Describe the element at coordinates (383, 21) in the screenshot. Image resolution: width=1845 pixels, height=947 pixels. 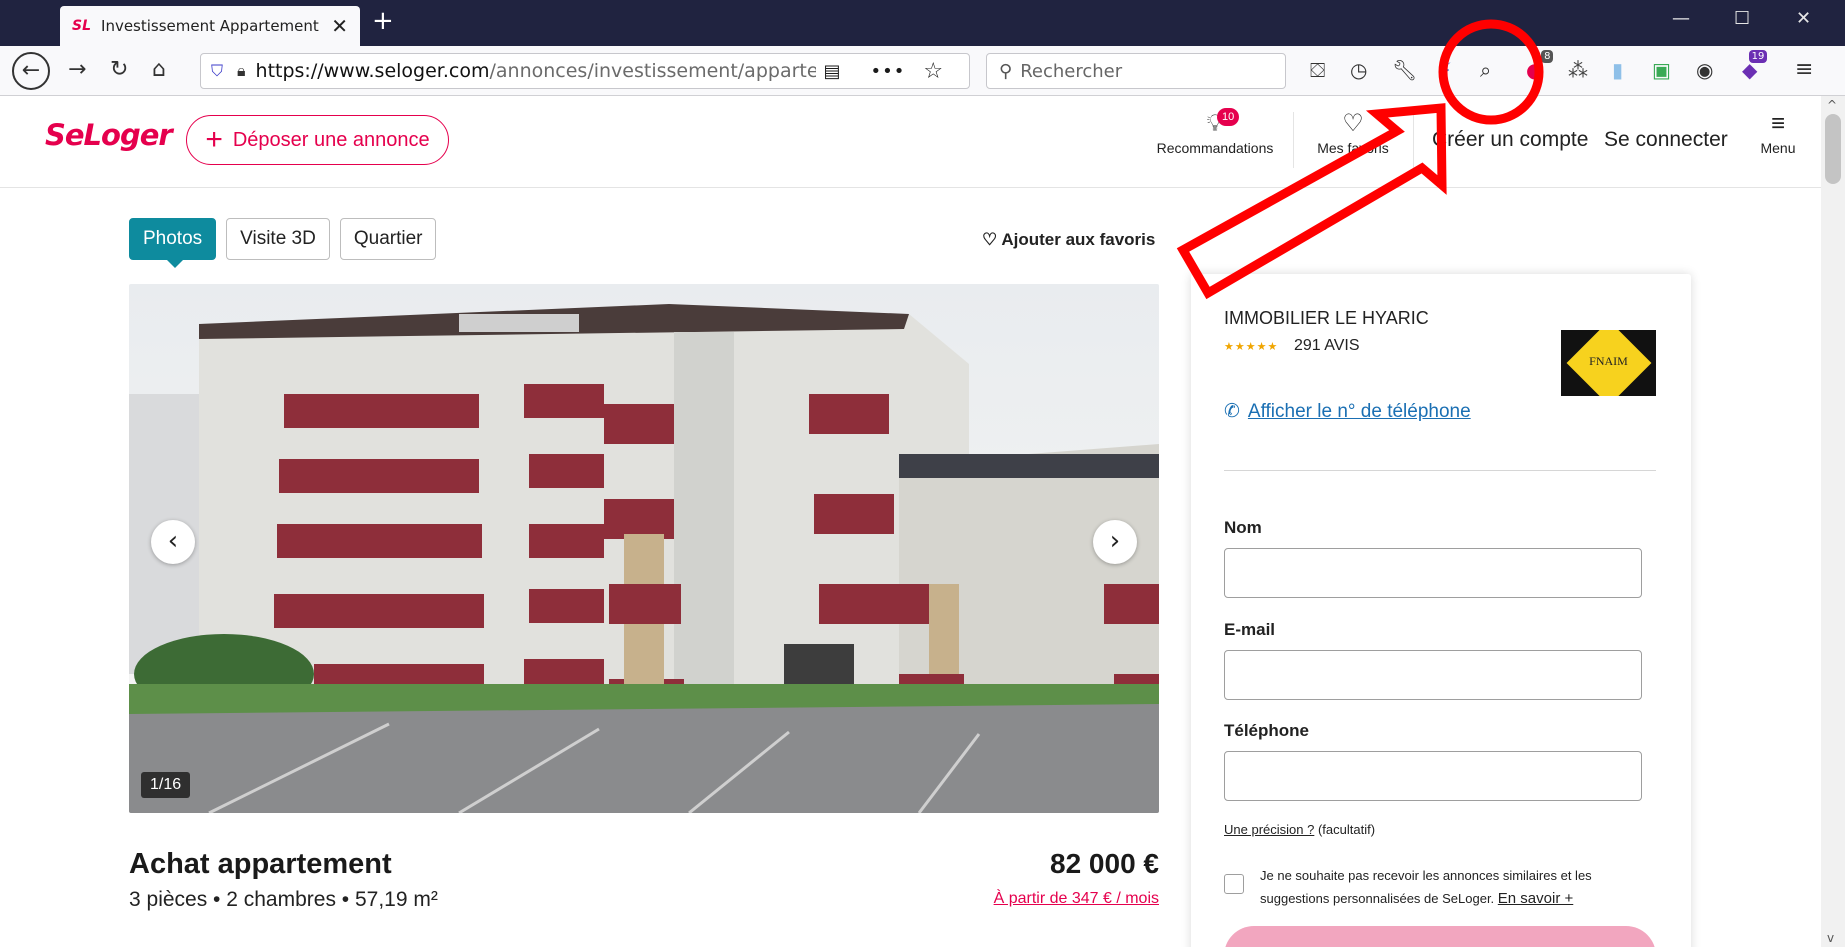
I see `new-tab-icon: +` at that location.